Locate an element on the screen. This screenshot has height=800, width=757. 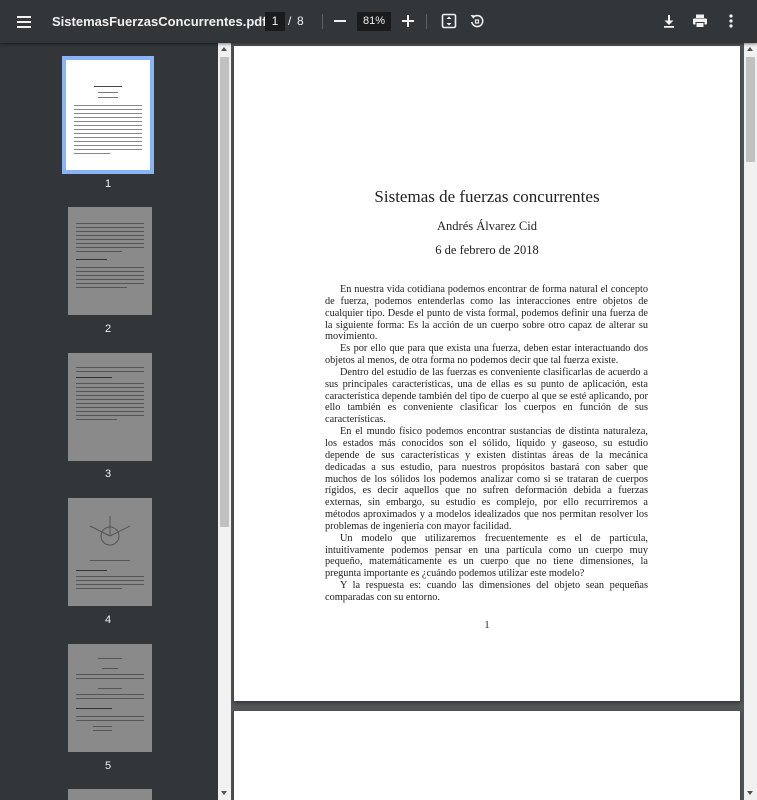
download-icon is located at coordinates (669, 21).